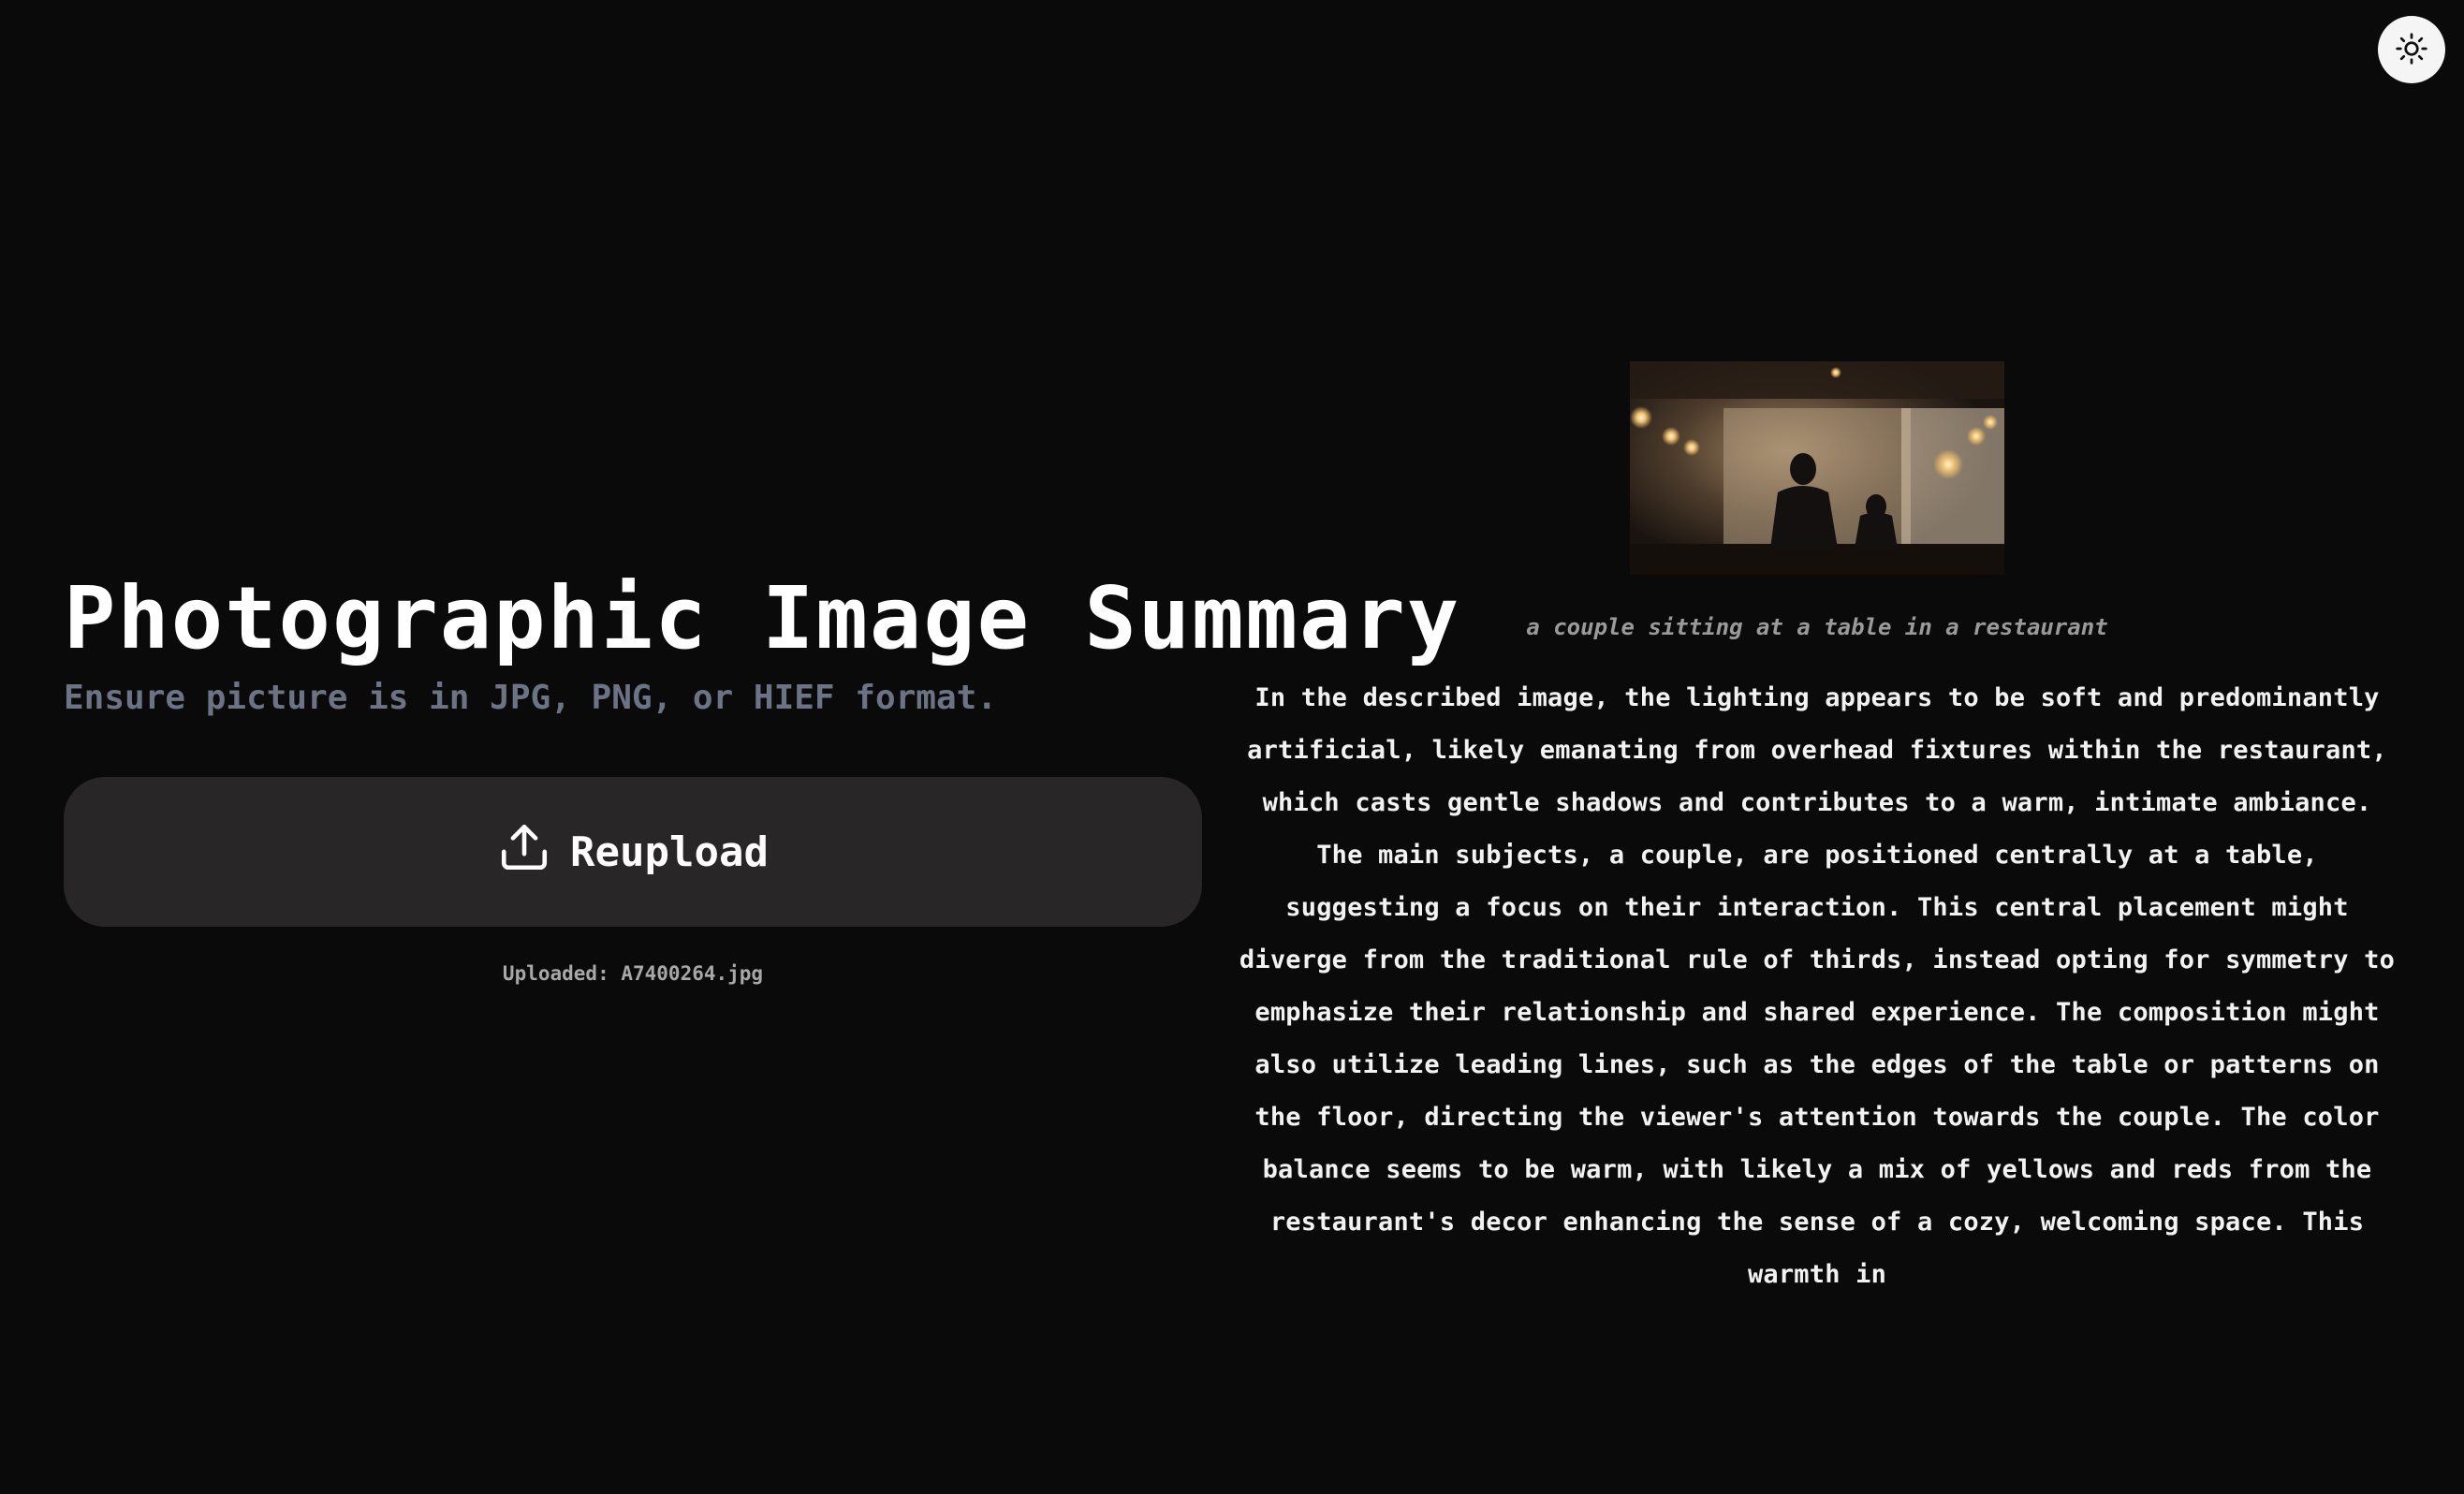 Image resolution: width=2464 pixels, height=1494 pixels. What do you see at coordinates (633, 974) in the screenshot?
I see `uploaded-filename: Uploaded: A7400264.jpg` at bounding box center [633, 974].